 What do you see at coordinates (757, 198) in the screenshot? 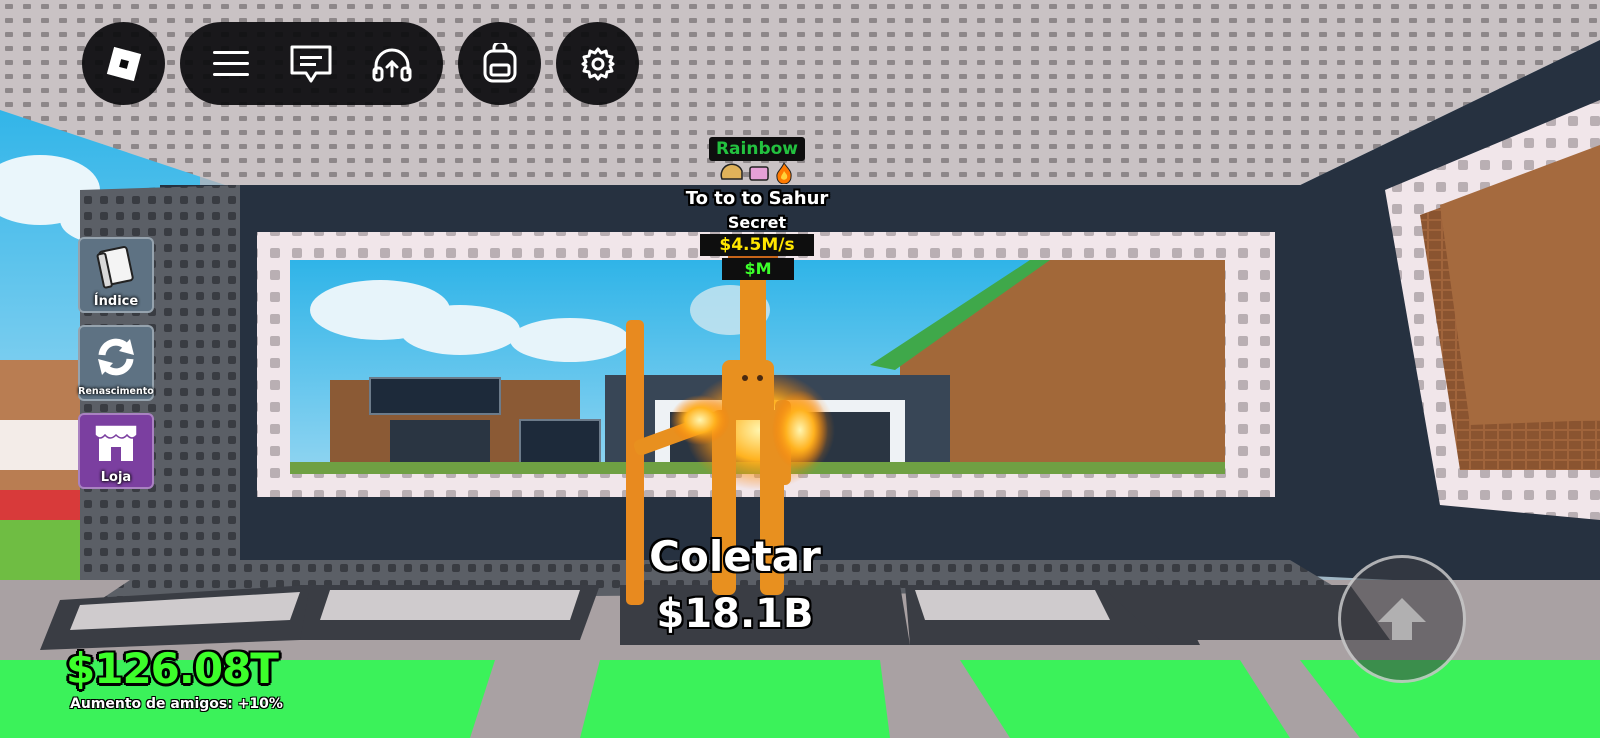
I see `brainrot-name: To to to Sahur` at bounding box center [757, 198].